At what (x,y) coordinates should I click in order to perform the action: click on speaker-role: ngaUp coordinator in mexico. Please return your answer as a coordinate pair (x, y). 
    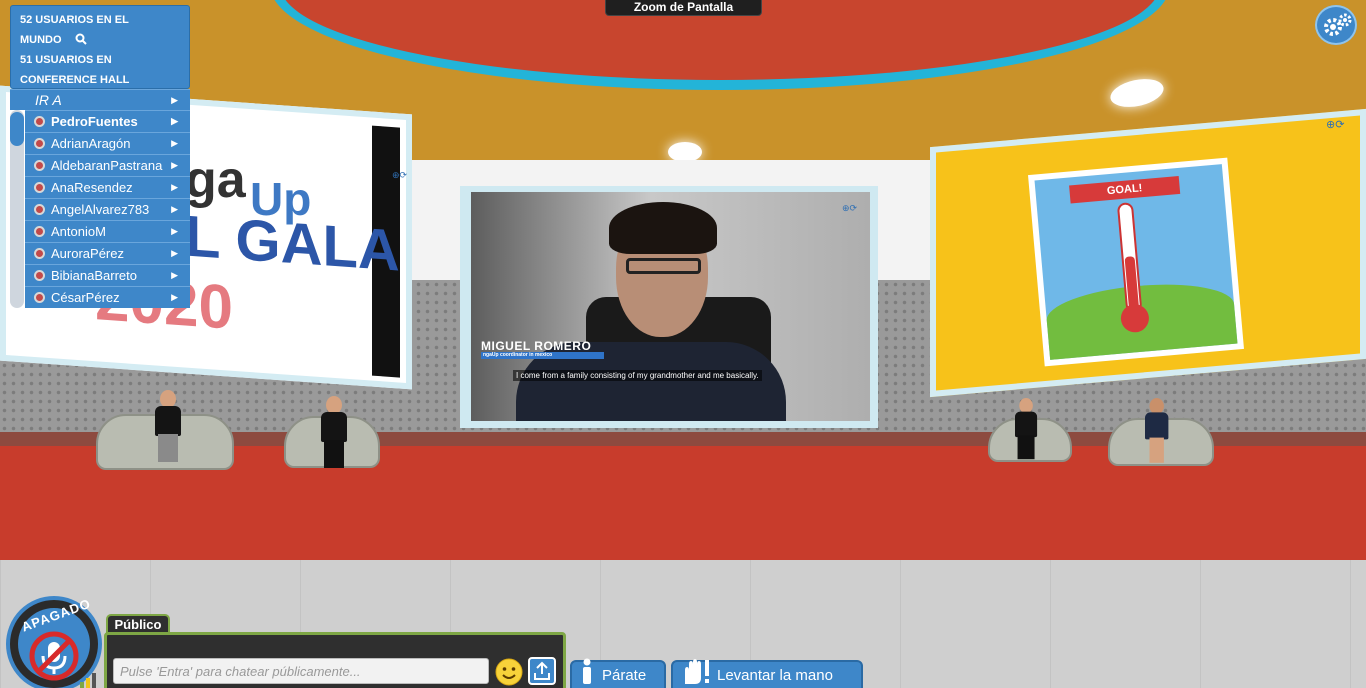
    Looking at the image, I should click on (518, 355).